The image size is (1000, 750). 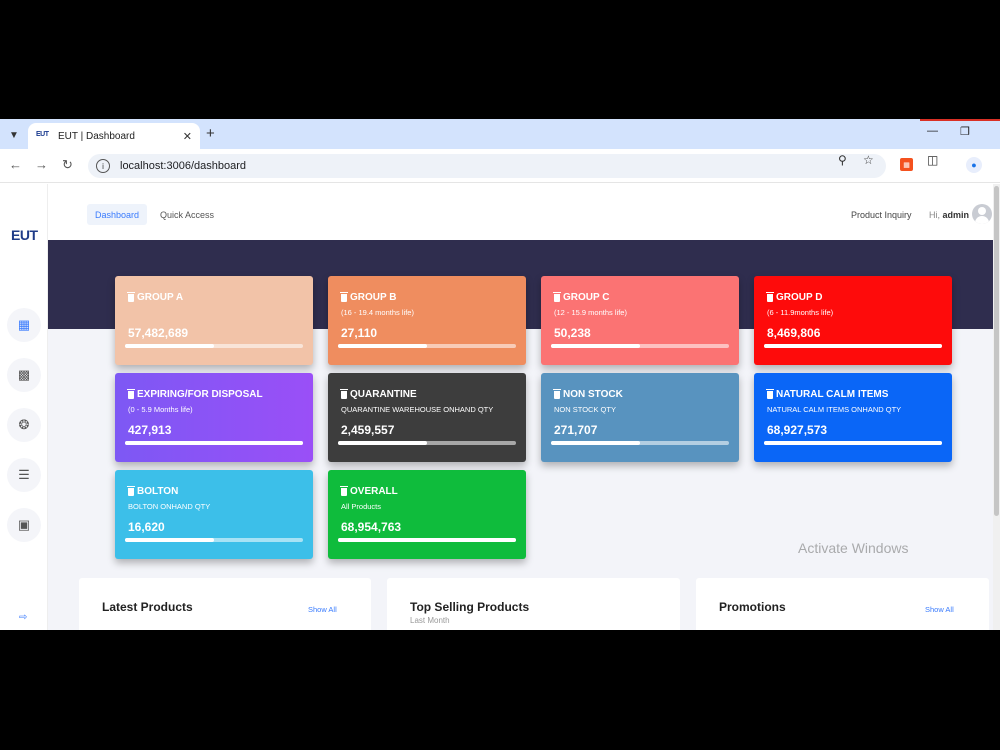 I want to click on extensions-puzzle-icon: ◫, so click(x=932, y=160).